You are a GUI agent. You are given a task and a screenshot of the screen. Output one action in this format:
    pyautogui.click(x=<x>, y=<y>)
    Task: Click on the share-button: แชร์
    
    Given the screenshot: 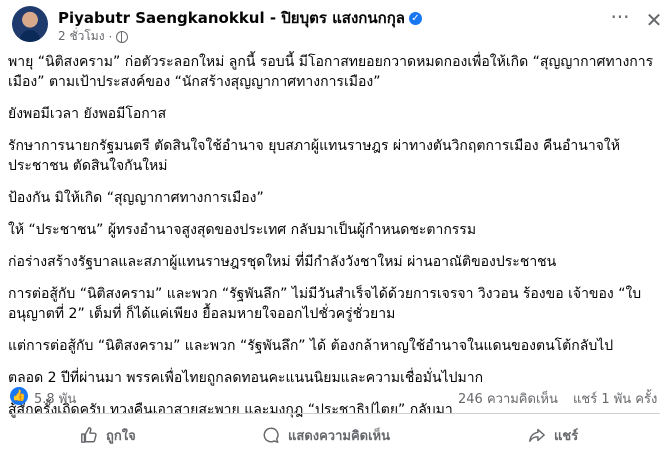 What is the action you would take?
    pyautogui.click(x=553, y=435)
    